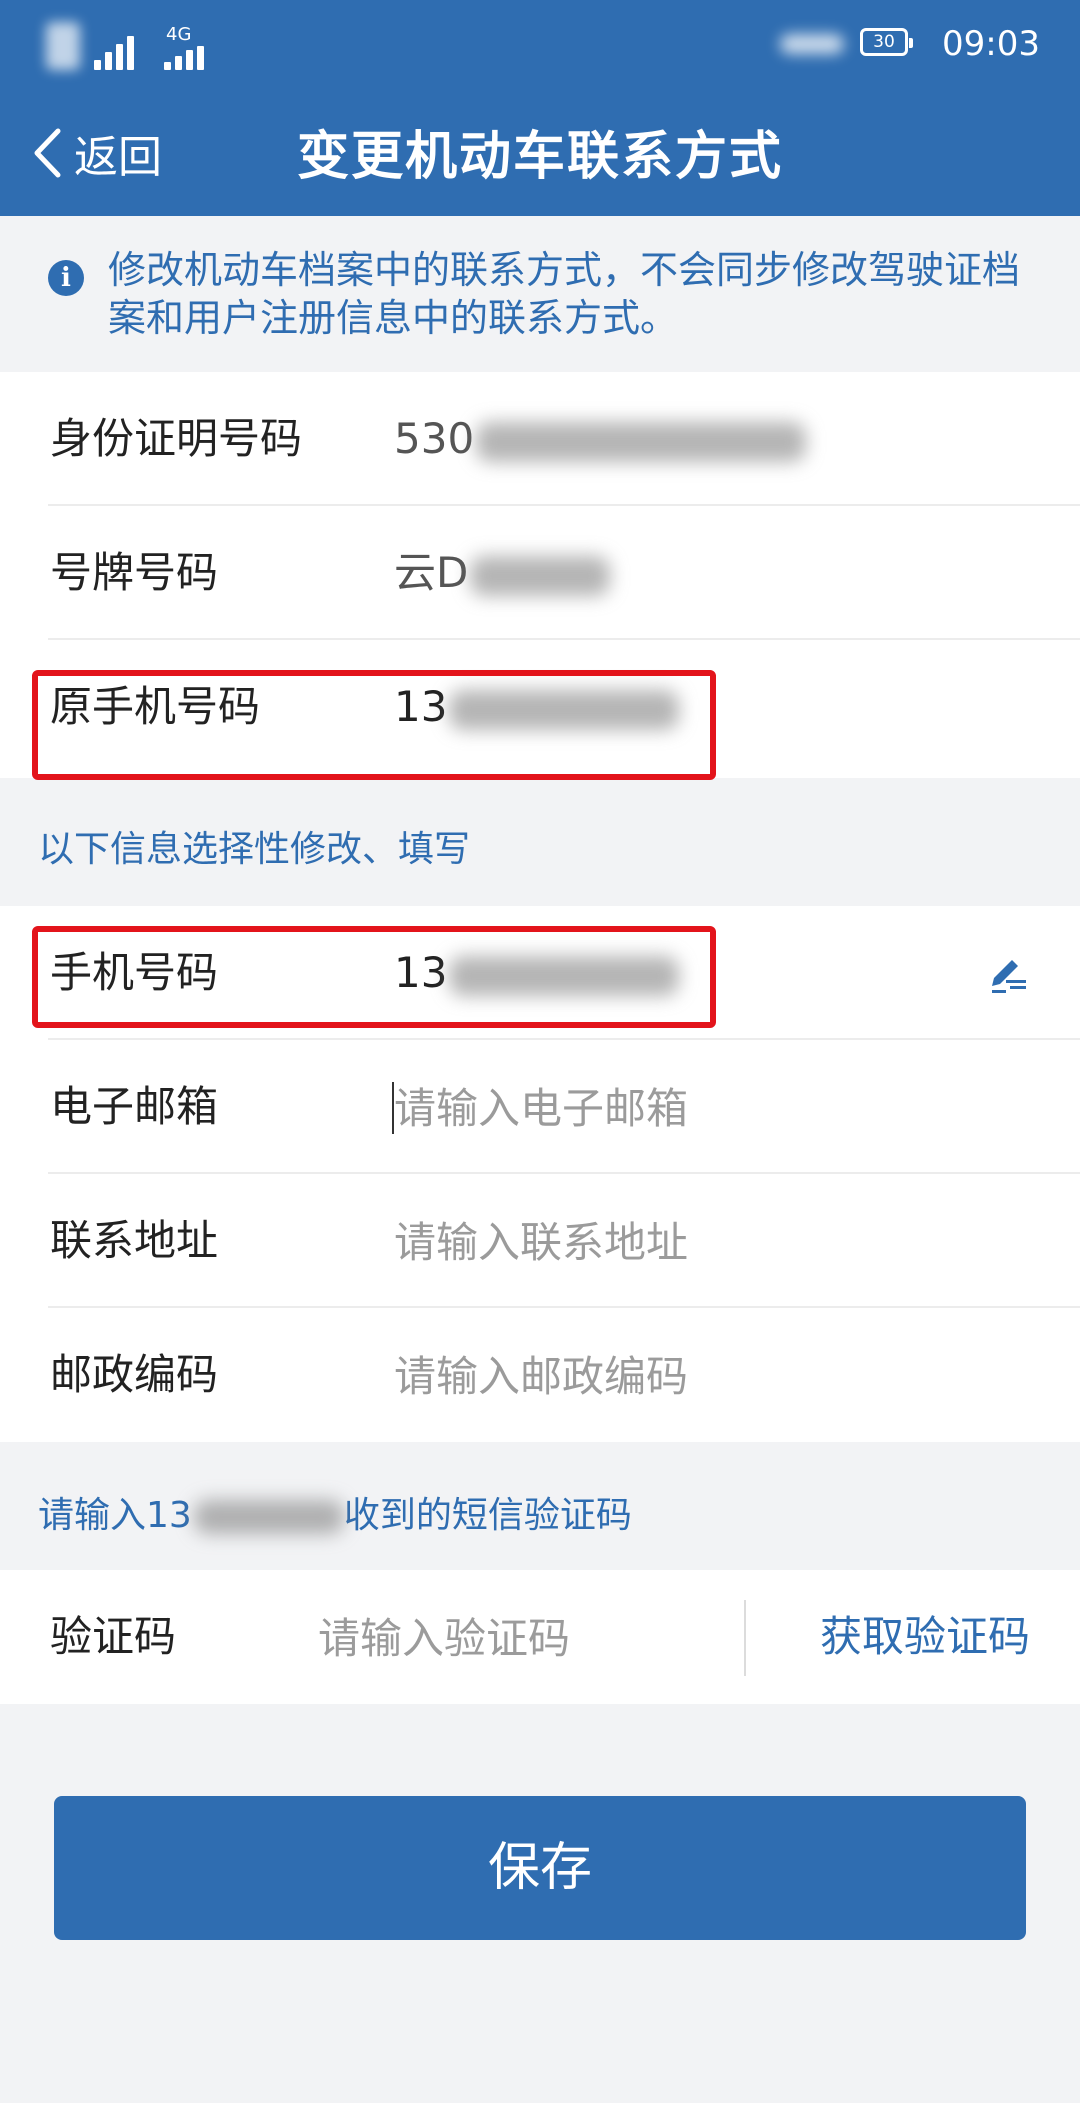 The height and width of the screenshot is (2103, 1080). I want to click on original-phone-visible: 13, so click(421, 706).